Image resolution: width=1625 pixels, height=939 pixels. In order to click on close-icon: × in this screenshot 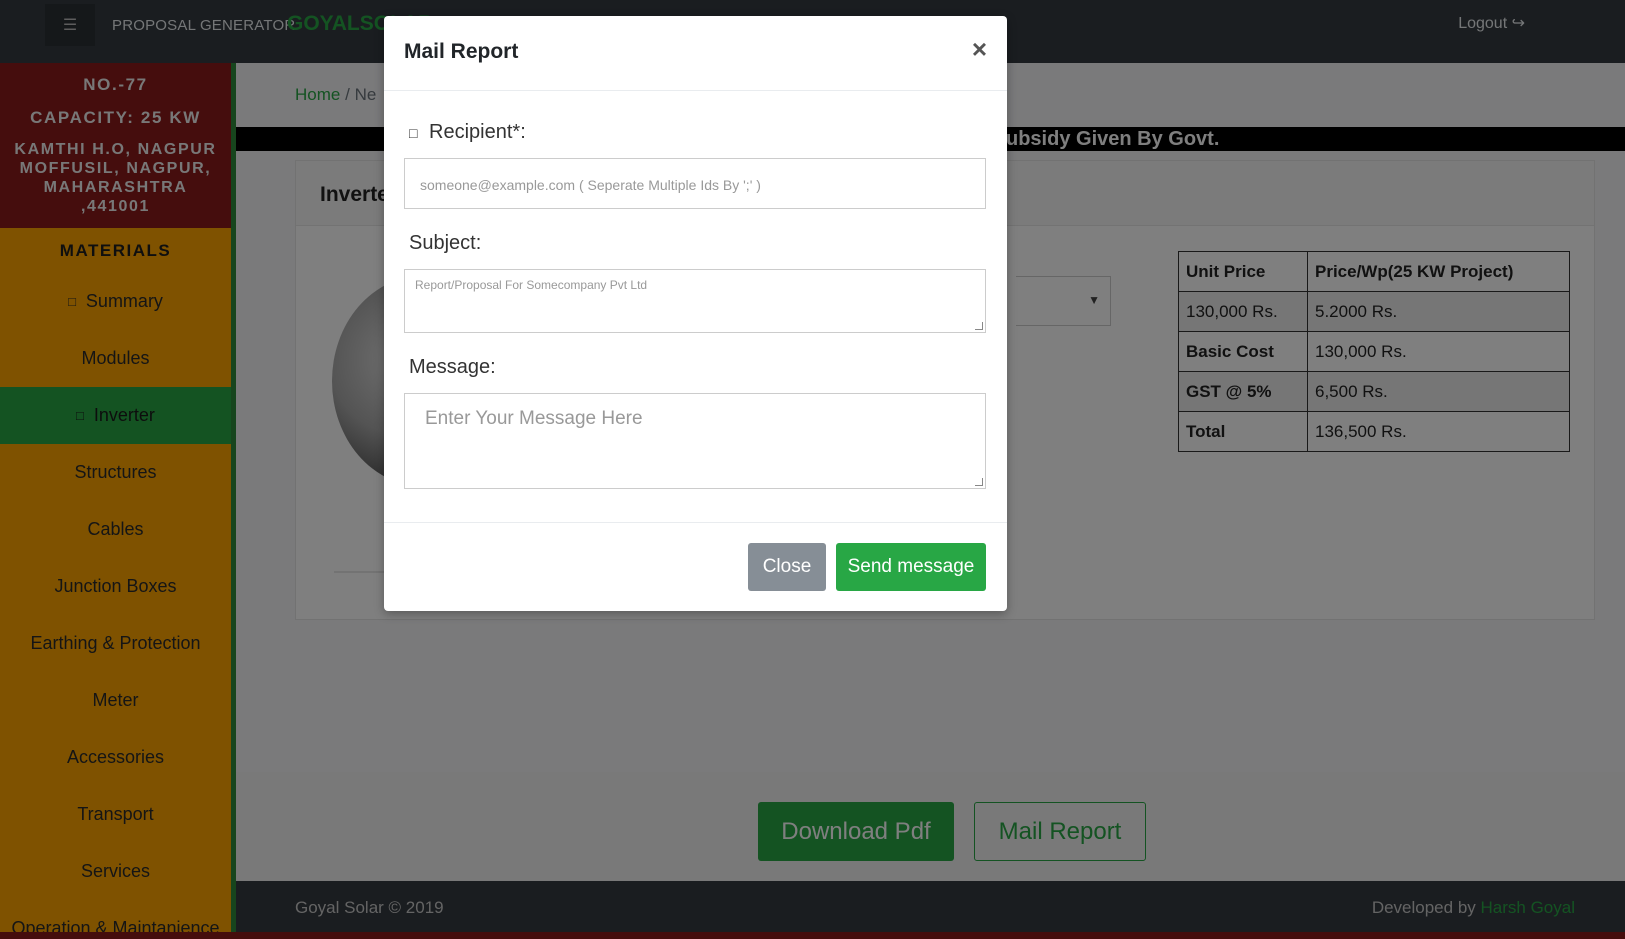, I will do `click(979, 49)`.